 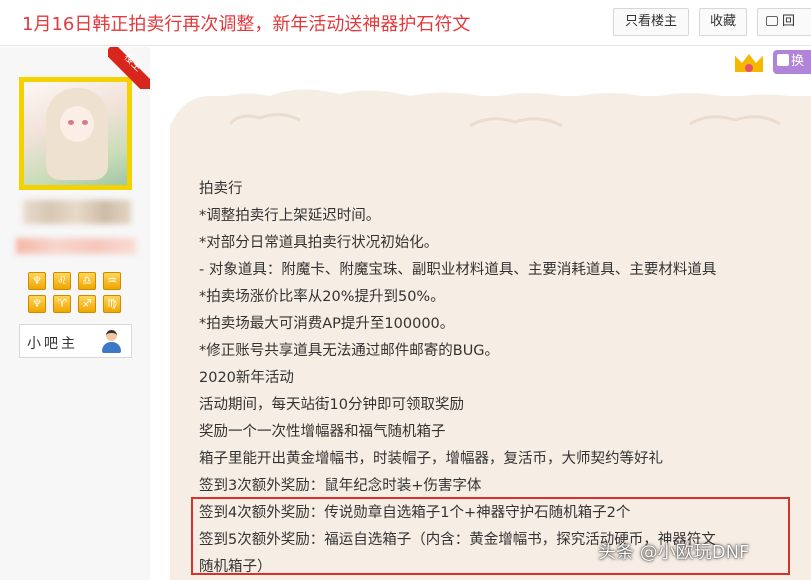 What do you see at coordinates (112, 304) in the screenshot?
I see `badge-icon: ♍` at bounding box center [112, 304].